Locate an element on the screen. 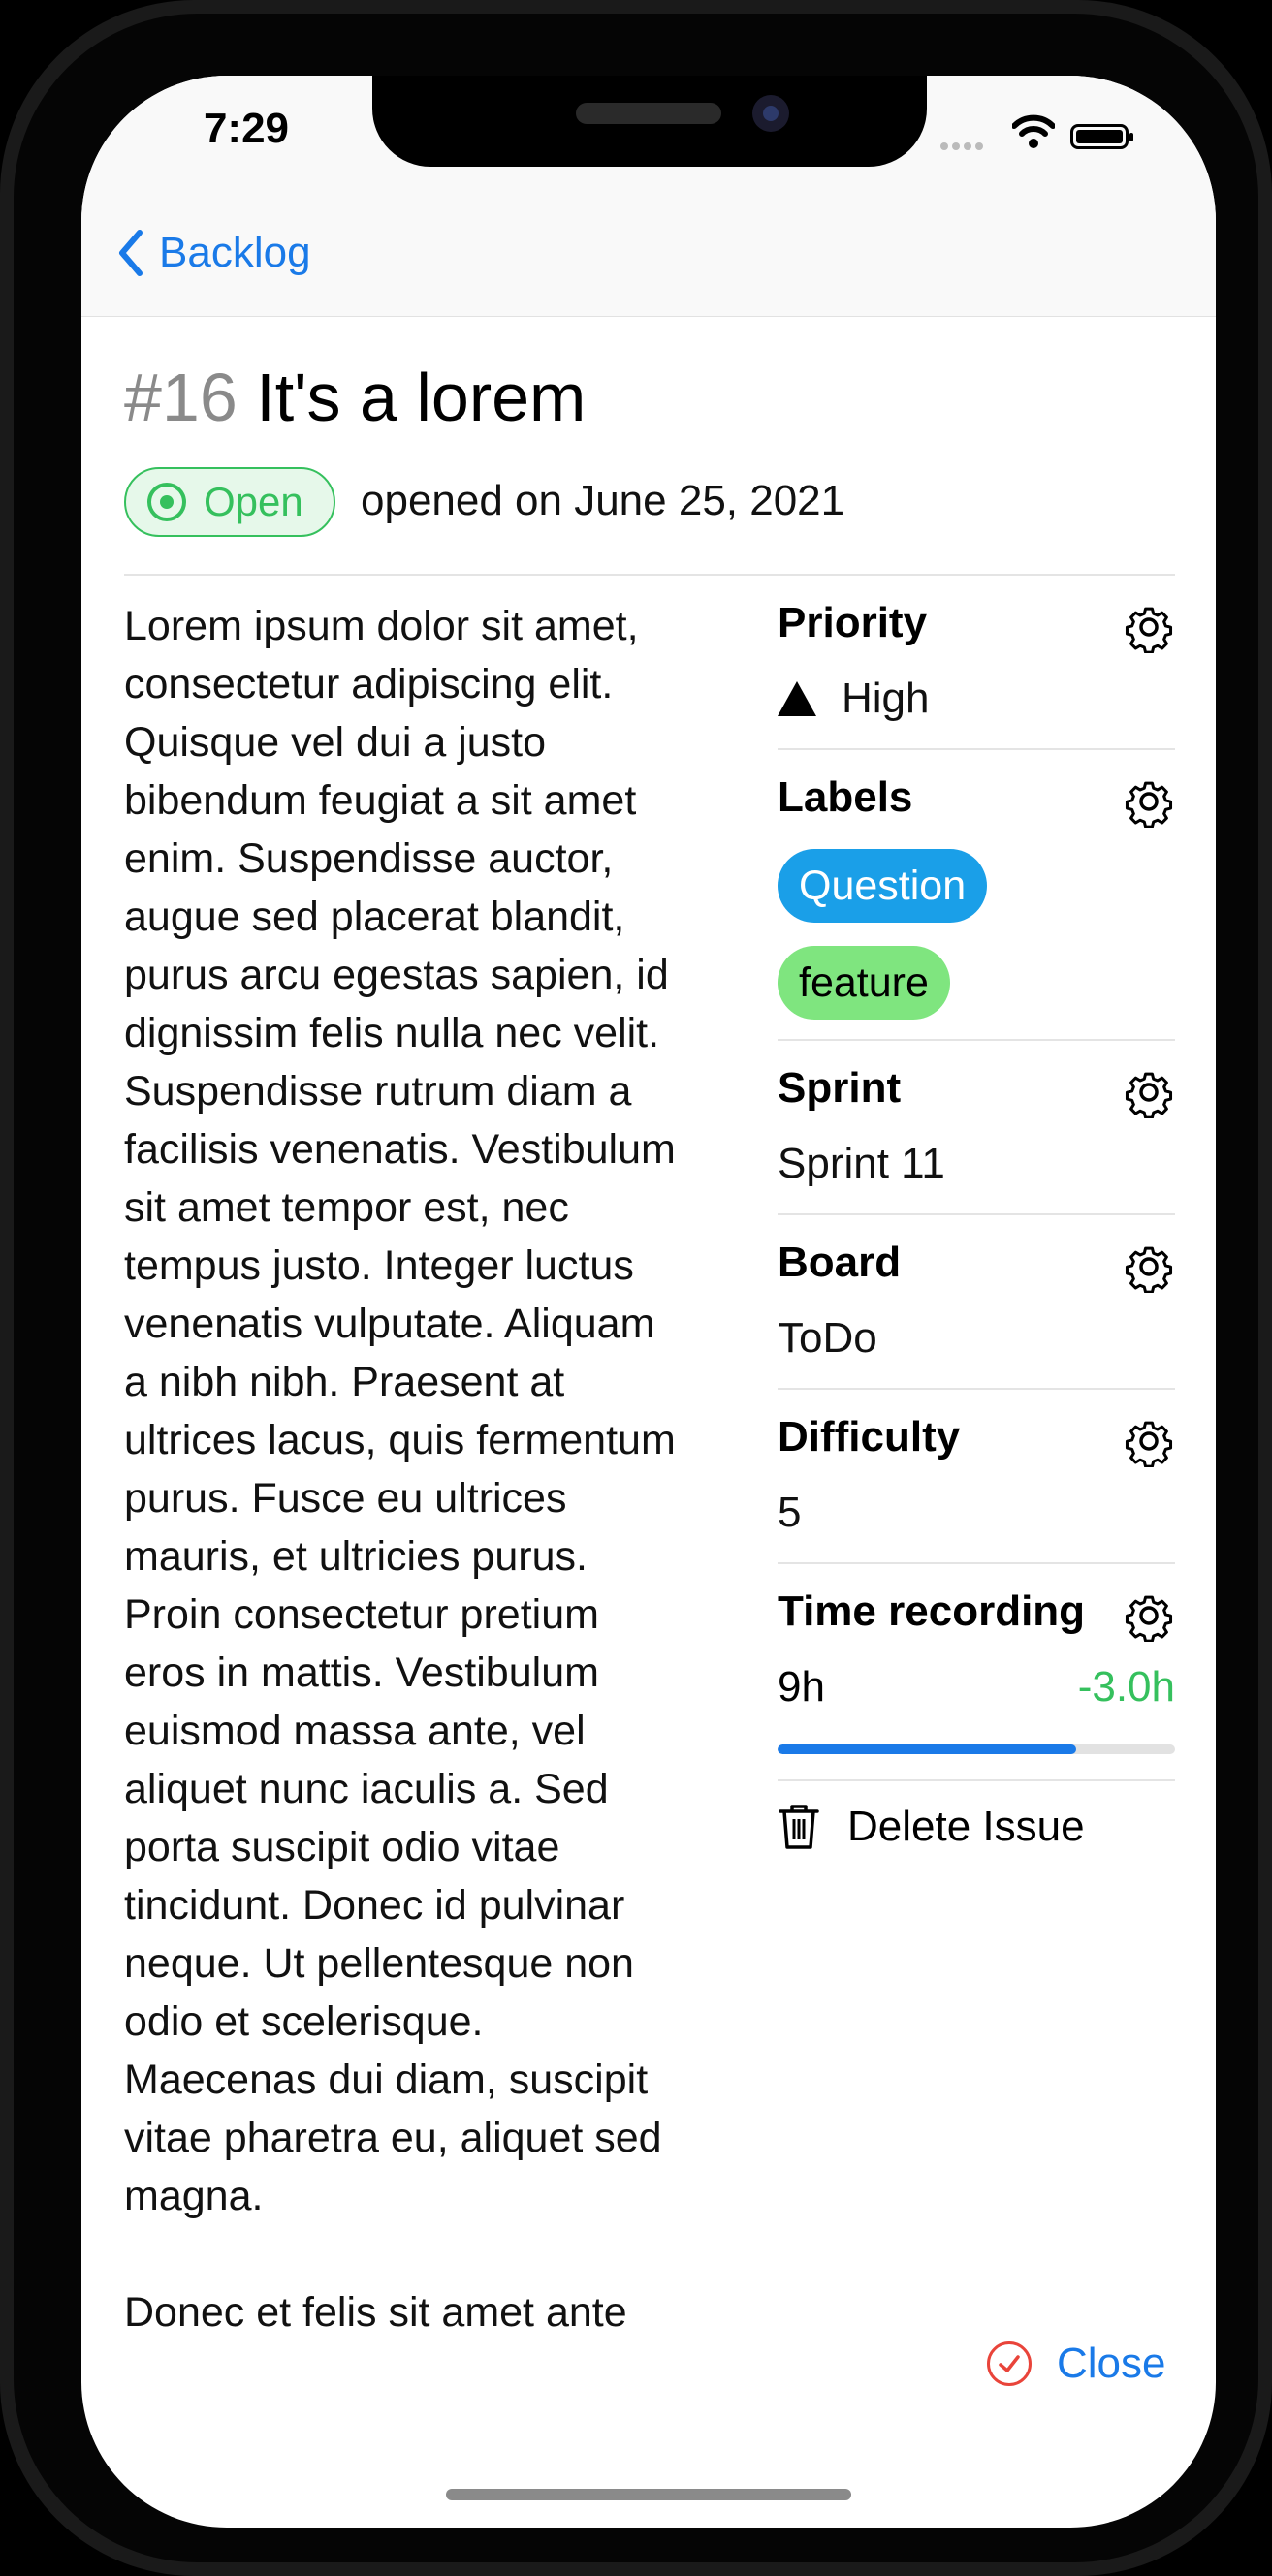 The image size is (1272, 2576). priority-text: High is located at coordinates (886, 698).